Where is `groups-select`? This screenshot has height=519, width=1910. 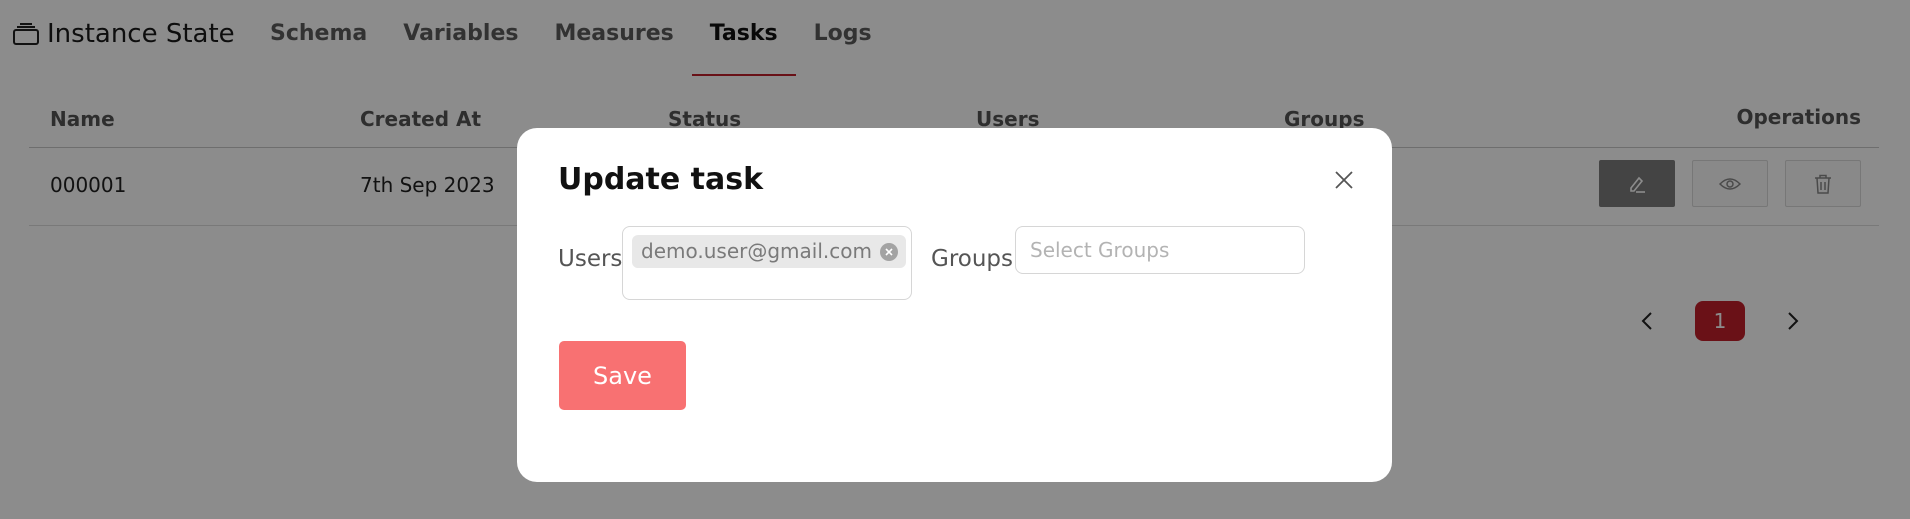
groups-select is located at coordinates (1160, 250).